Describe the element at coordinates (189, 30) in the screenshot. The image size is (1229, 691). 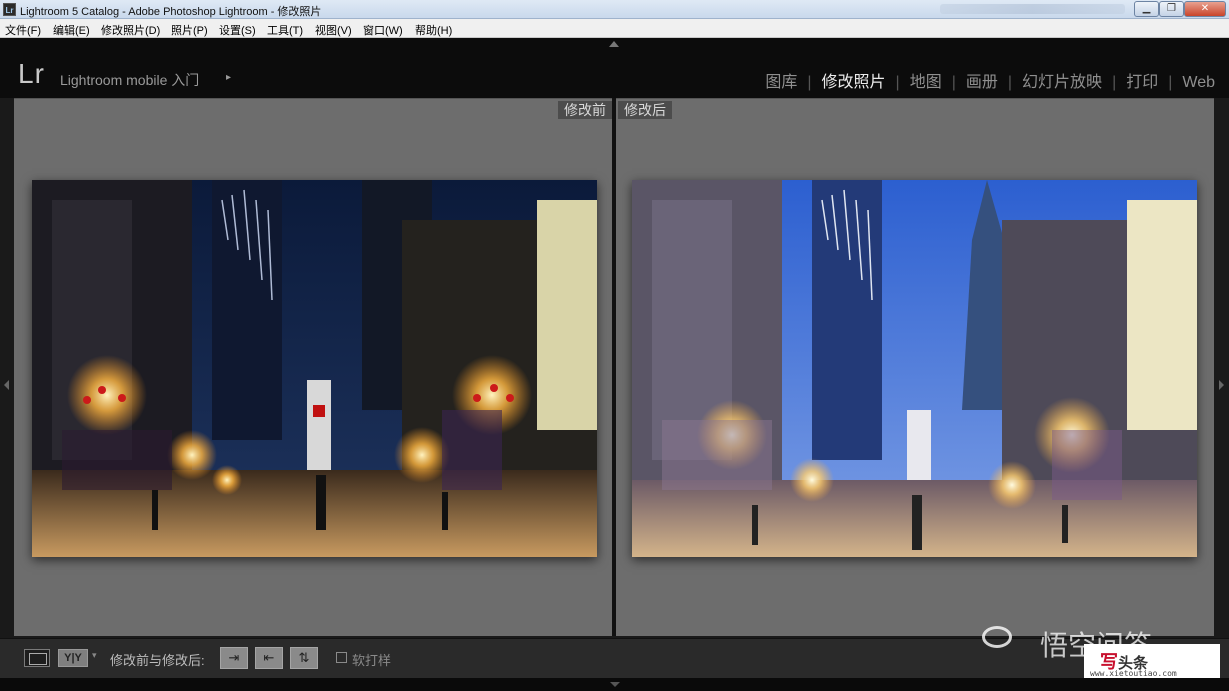
I see `menu-photo: 照片(P)` at that location.